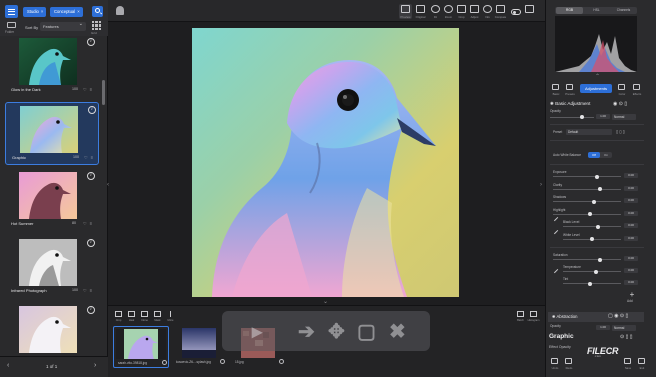 This screenshot has width=656, height=377. I want to click on breadcrumb-studio: Studio ×, so click(35, 12).